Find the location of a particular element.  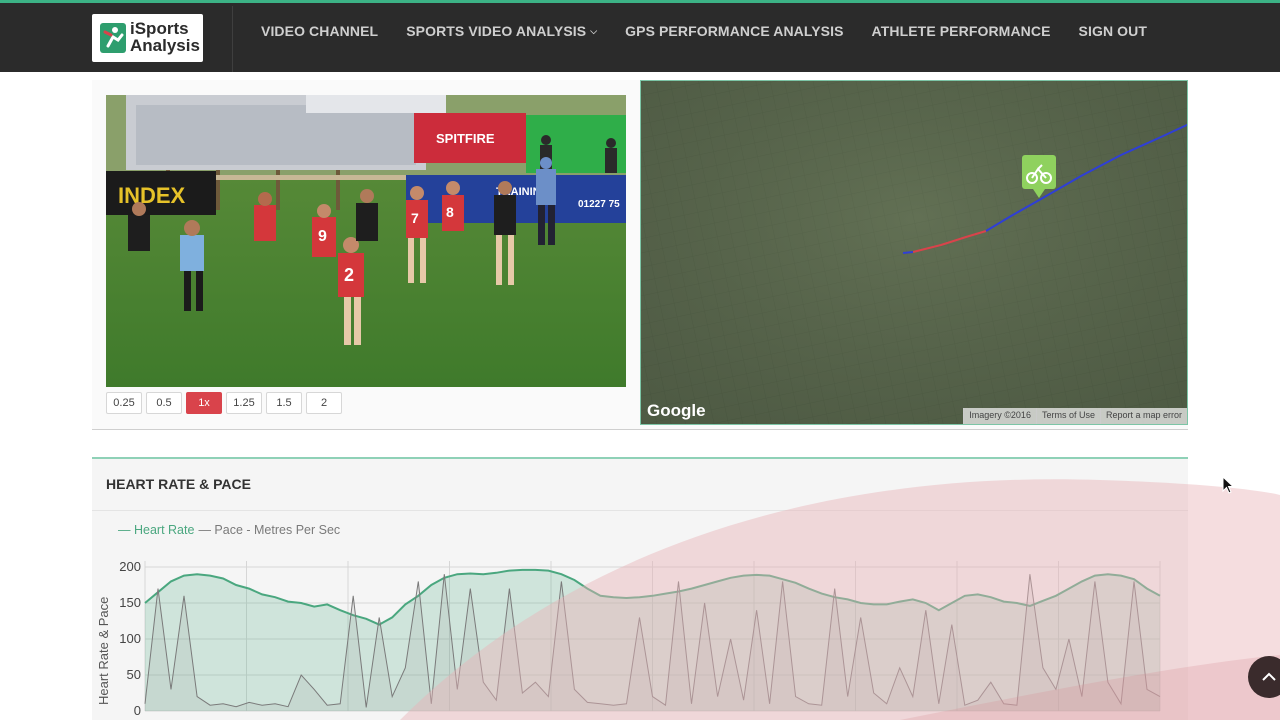

nav-sign-out: SIGN OUT is located at coordinates (1113, 31).